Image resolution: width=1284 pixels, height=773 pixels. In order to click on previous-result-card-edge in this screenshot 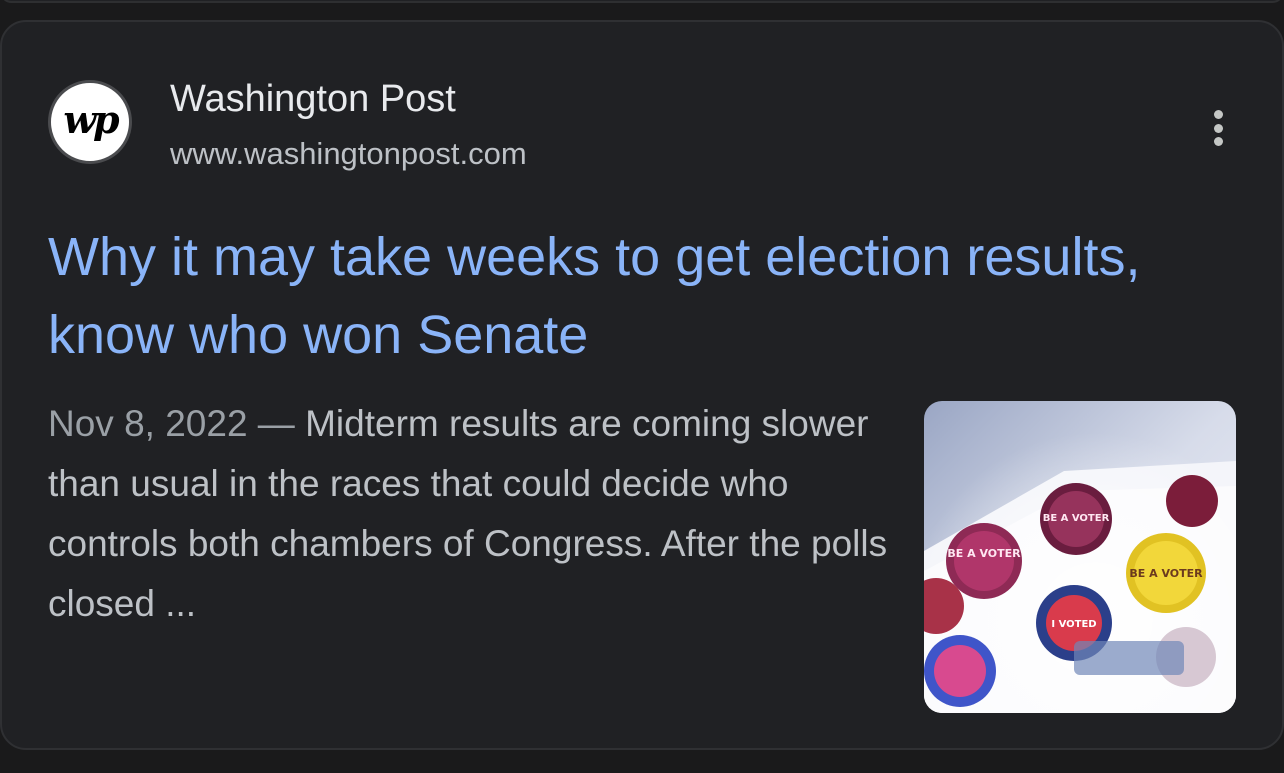, I will do `click(642, 1)`.